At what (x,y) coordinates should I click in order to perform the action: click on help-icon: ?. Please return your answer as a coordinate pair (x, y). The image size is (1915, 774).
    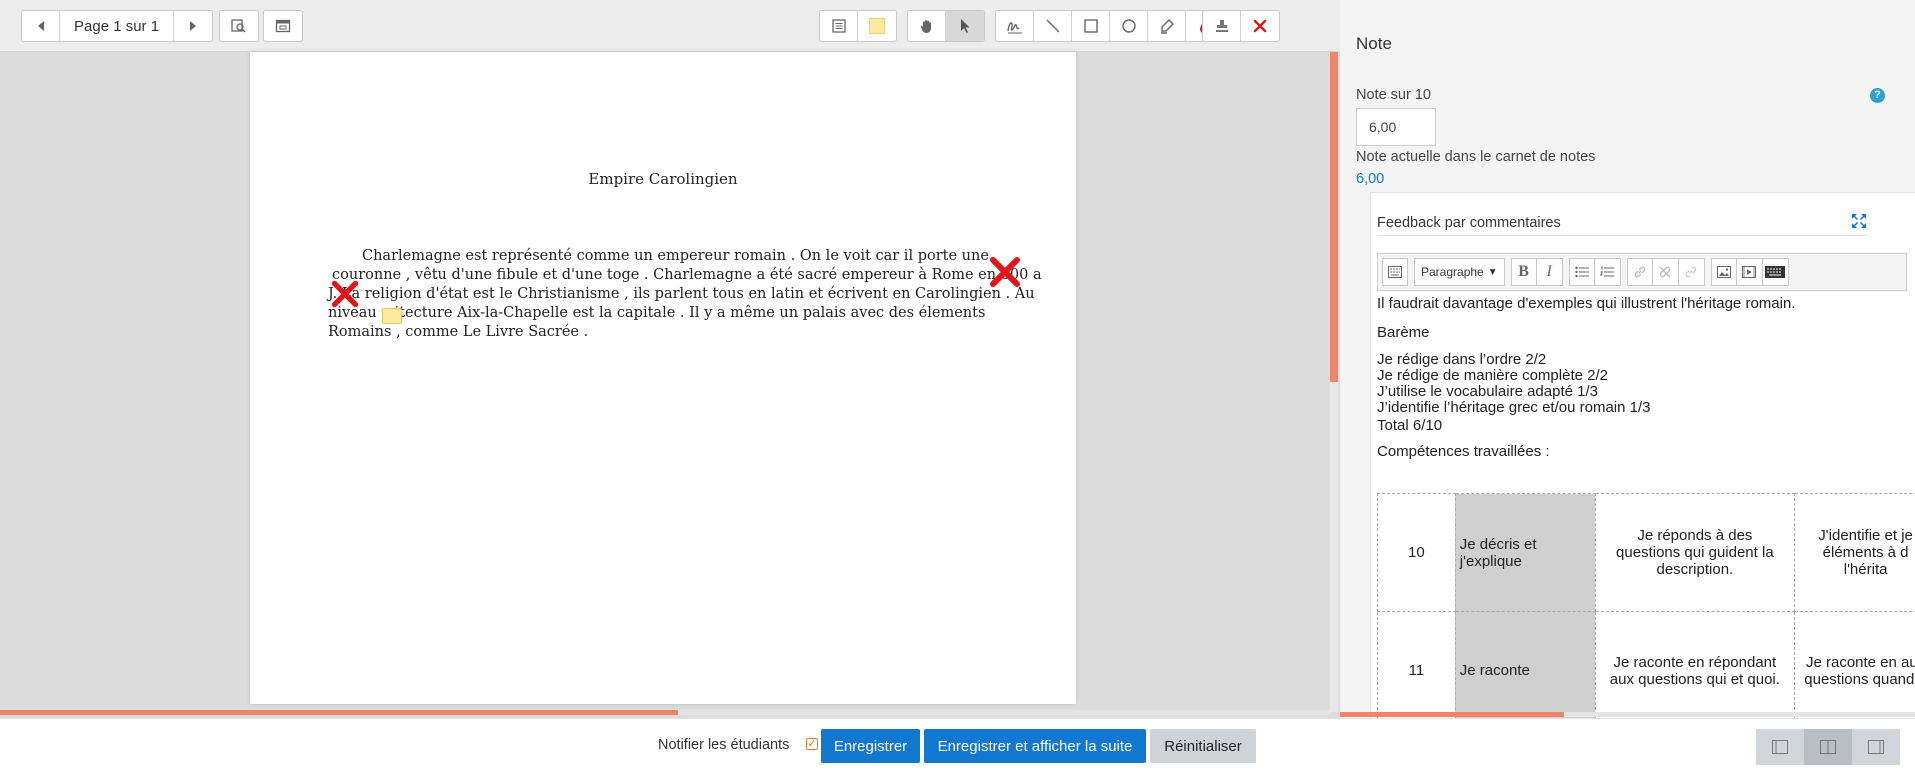
    Looking at the image, I should click on (1877, 95).